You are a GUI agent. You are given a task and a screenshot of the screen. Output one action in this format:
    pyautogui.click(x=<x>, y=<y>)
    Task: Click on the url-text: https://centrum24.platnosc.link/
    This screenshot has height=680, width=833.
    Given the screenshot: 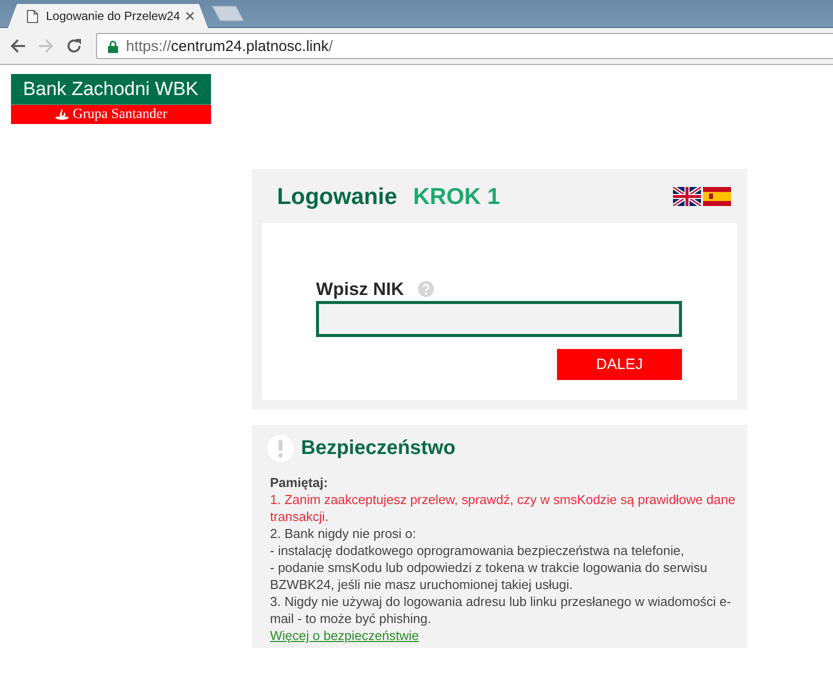 What is the action you would take?
    pyautogui.click(x=229, y=46)
    